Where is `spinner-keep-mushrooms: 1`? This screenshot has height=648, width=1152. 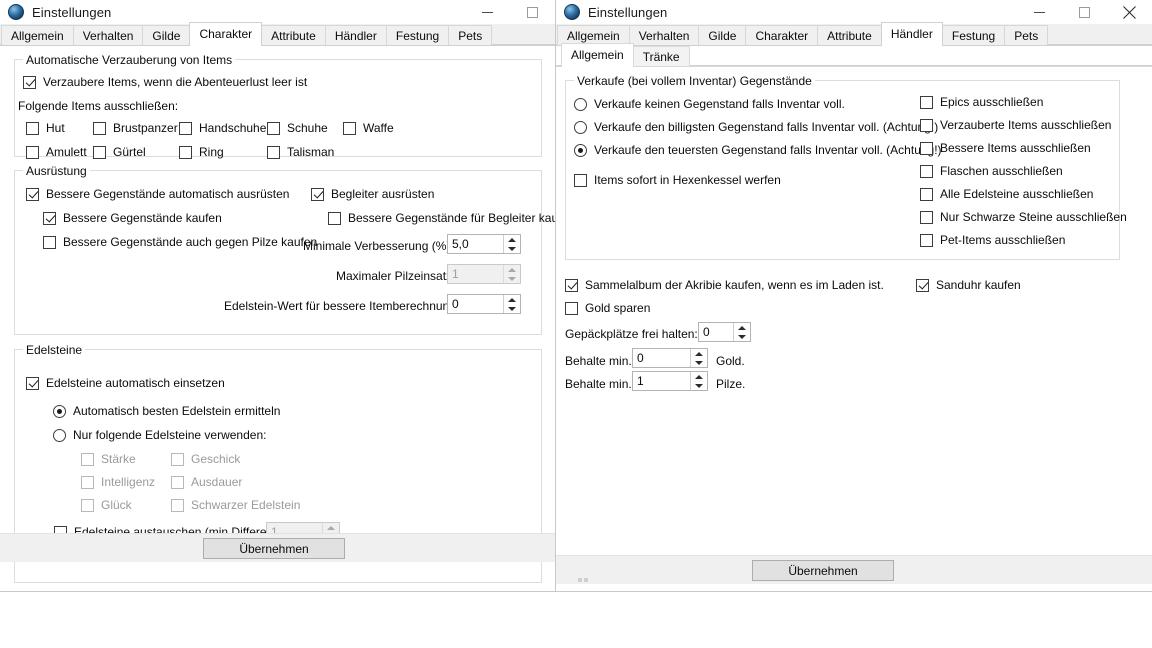
spinner-keep-mushrooms: 1 is located at coordinates (670, 381).